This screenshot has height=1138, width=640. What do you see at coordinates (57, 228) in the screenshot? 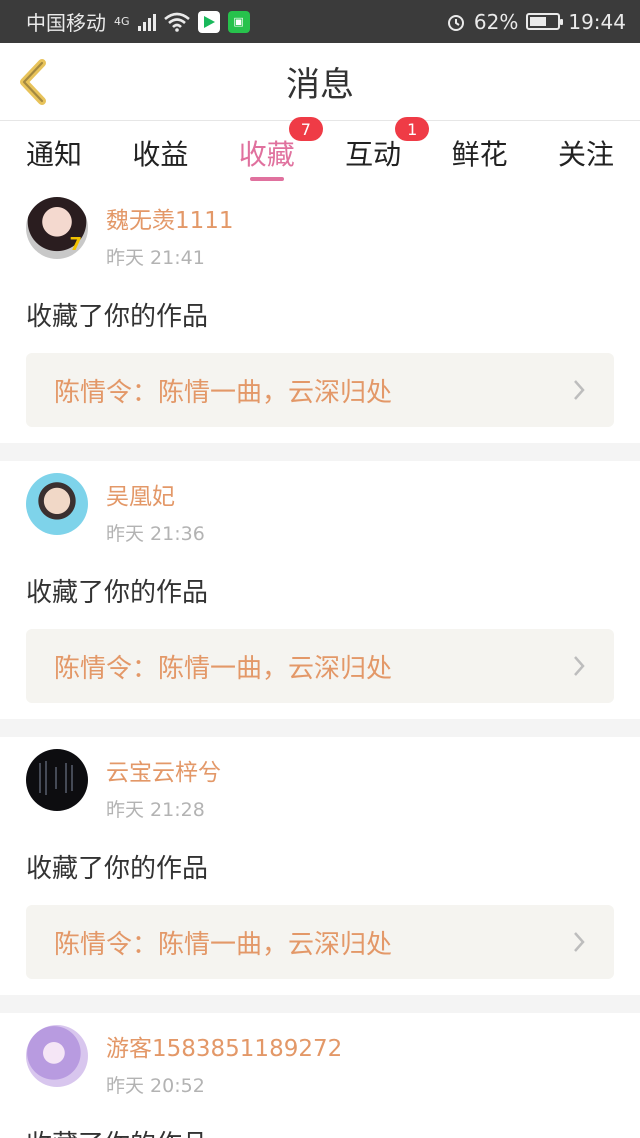
I see `avatar: 7` at bounding box center [57, 228].